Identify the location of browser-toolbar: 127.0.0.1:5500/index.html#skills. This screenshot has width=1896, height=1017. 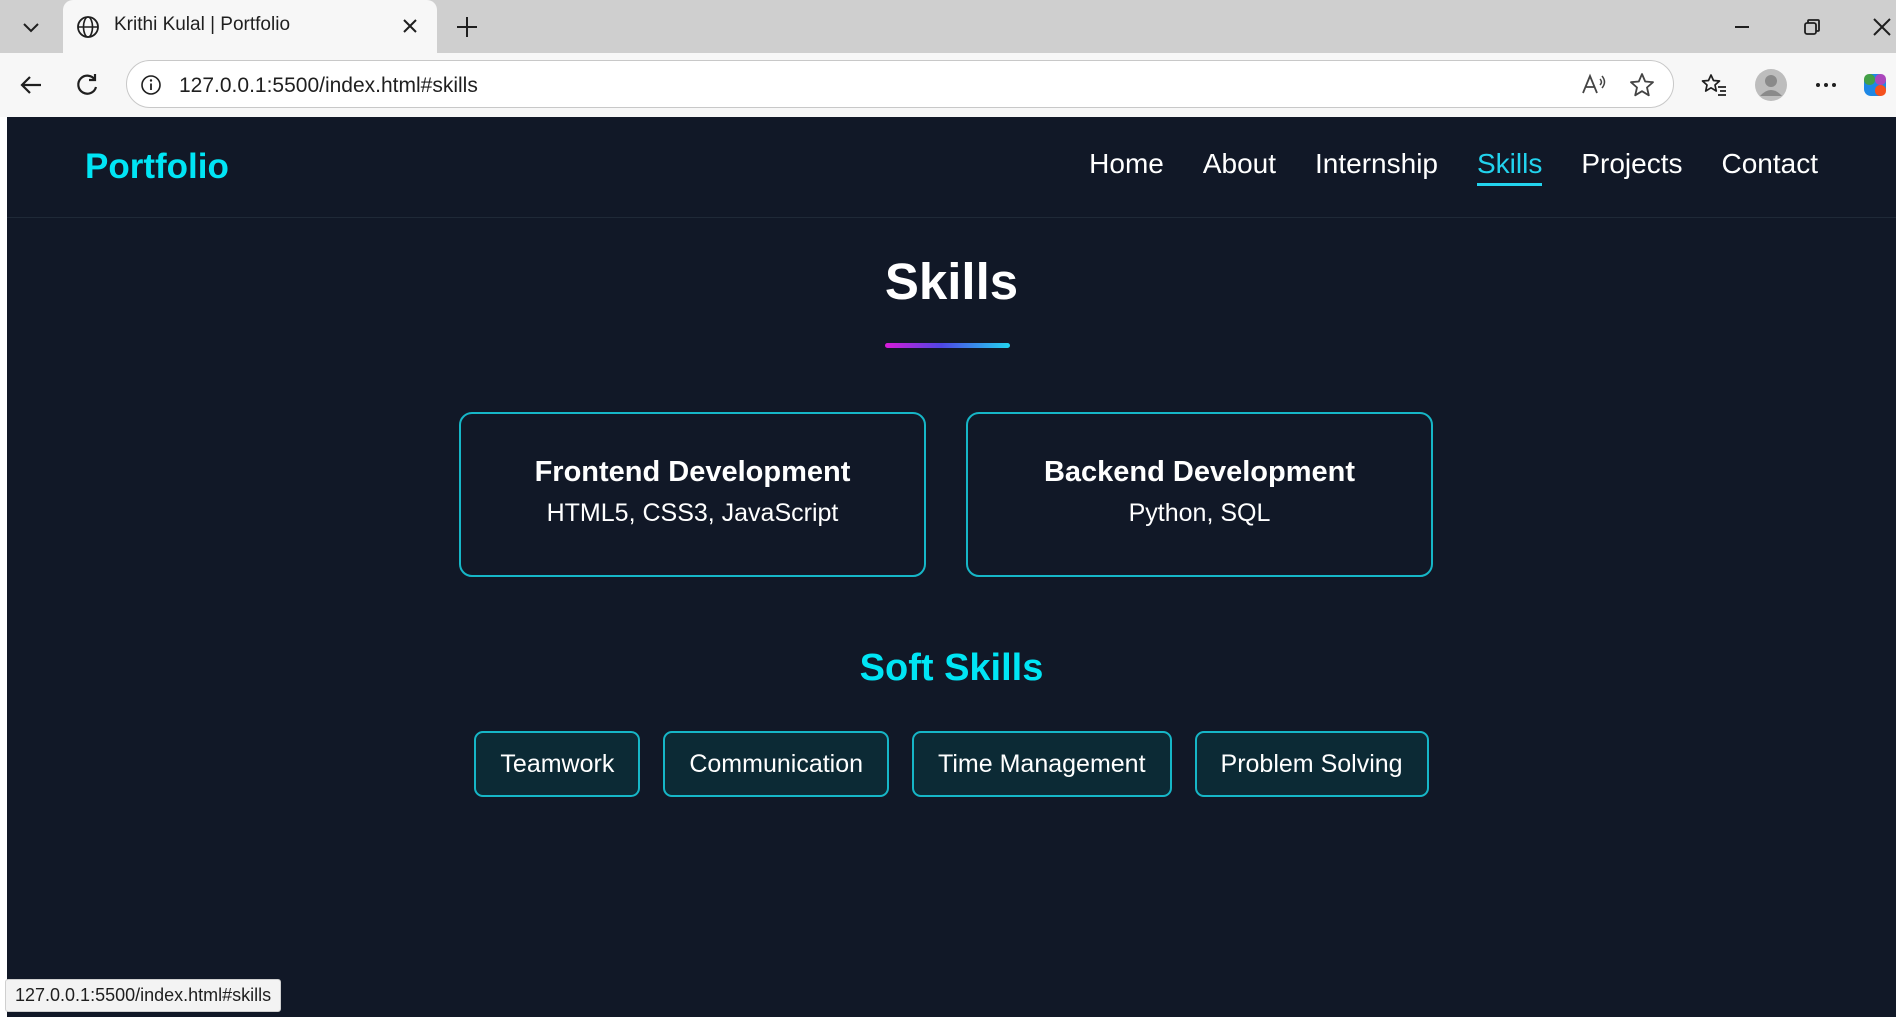
(948, 85).